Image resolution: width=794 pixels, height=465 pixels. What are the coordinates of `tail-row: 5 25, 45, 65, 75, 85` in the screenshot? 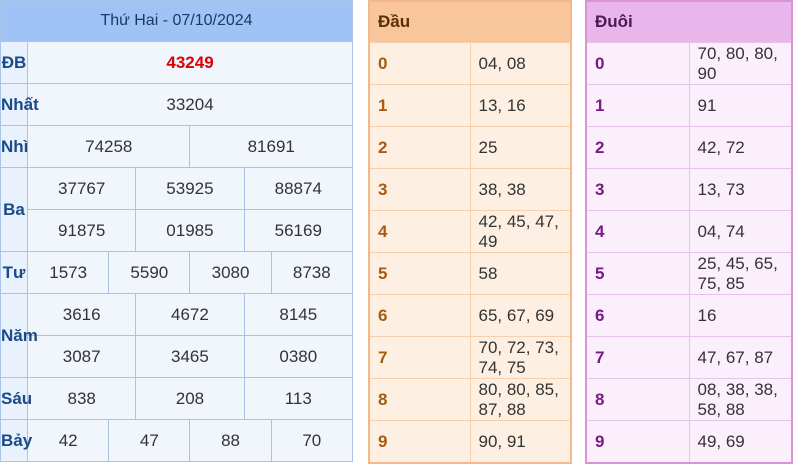 It's located at (689, 273).